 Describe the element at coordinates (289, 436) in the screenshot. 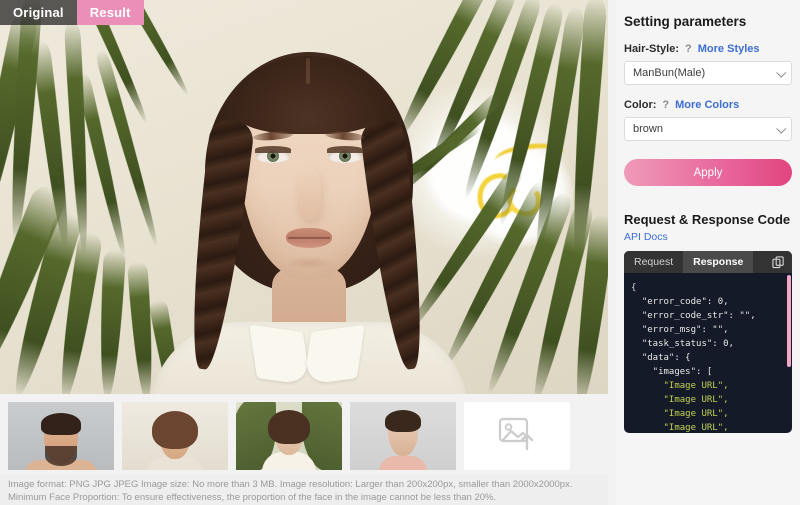

I see `thumb-woman-palm-background` at that location.